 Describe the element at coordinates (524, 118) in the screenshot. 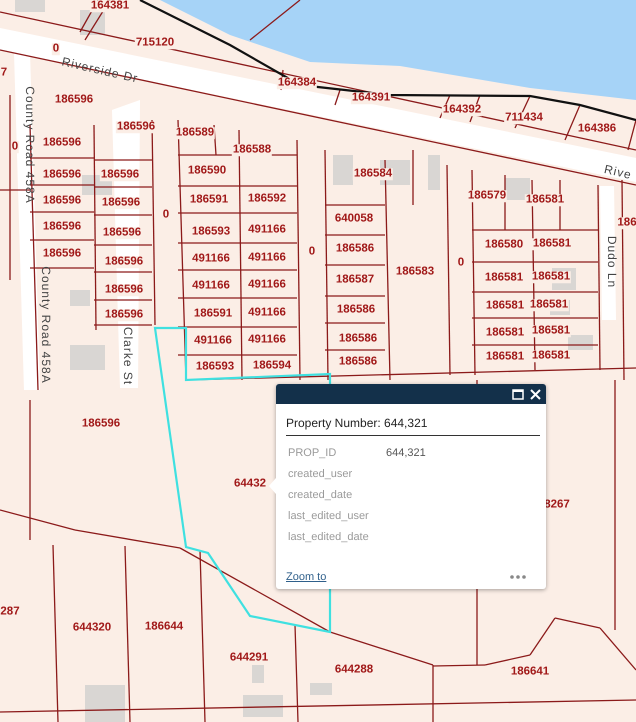

I see `parcel-number: 711434` at that location.